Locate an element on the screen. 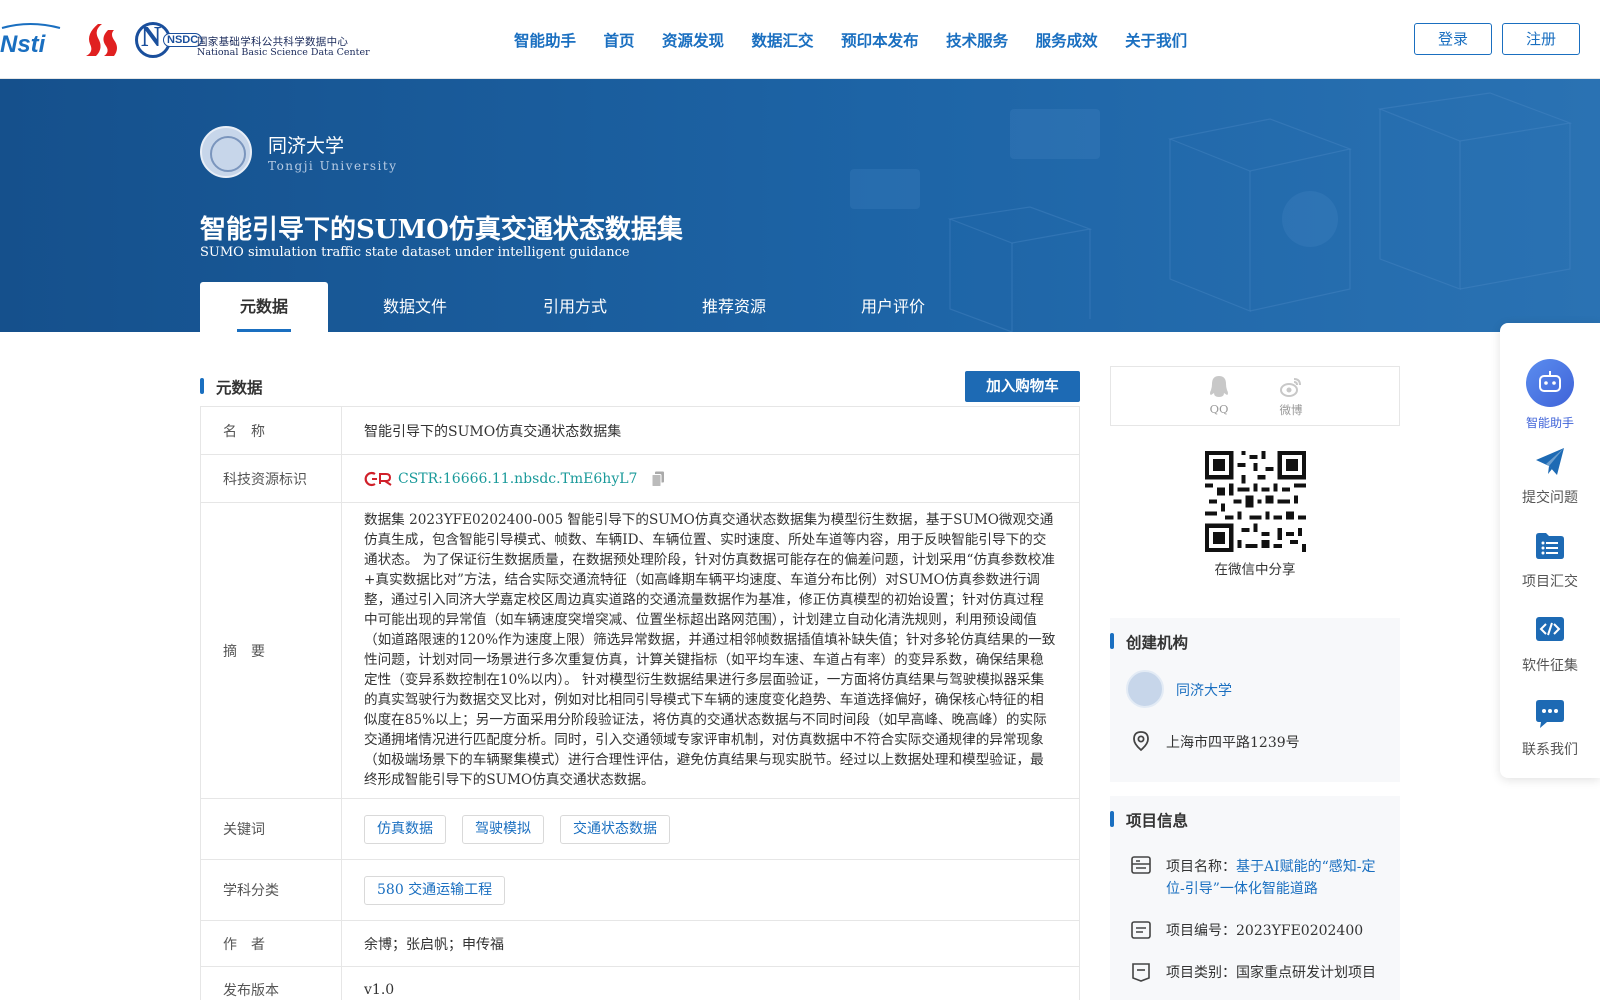 The image size is (1600, 1000). register-button: 注册 is located at coordinates (1541, 39).